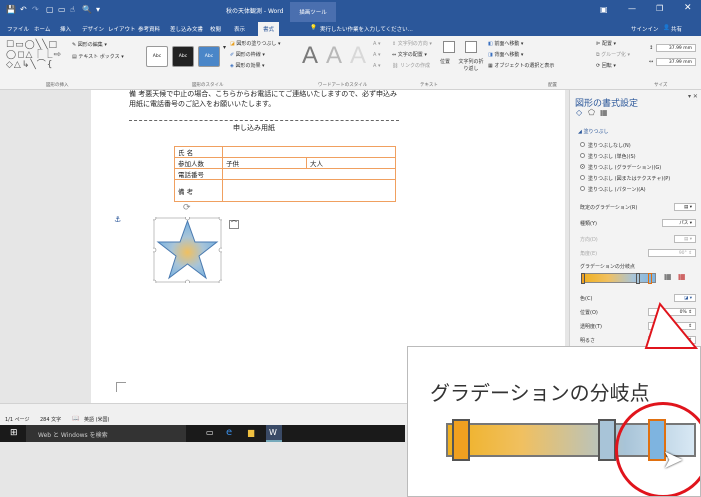  What do you see at coordinates (122, 29) in the screenshot?
I see `tab-layout: レイアウト` at bounding box center [122, 29].